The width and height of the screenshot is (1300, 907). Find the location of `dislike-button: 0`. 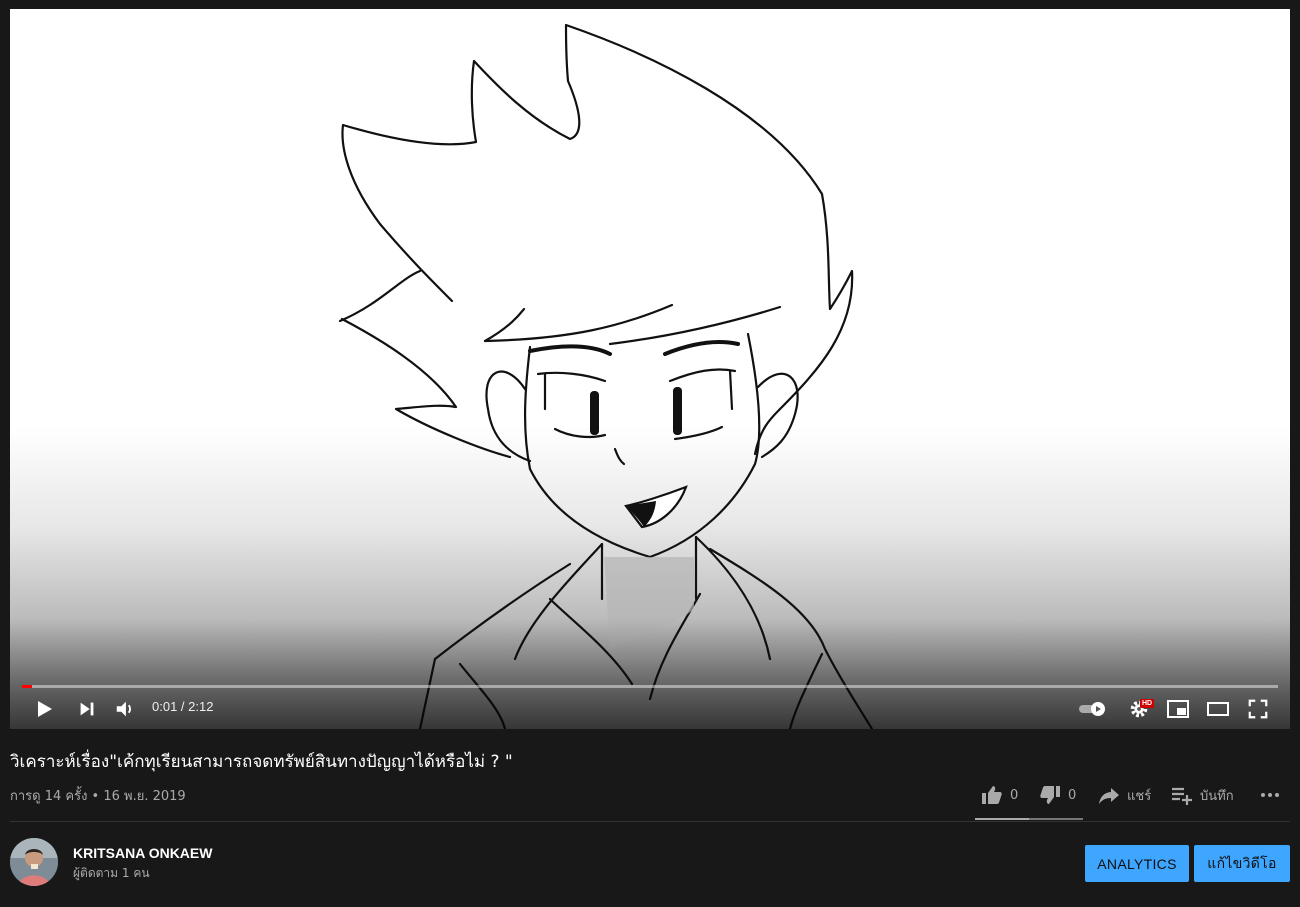

dislike-button: 0 is located at coordinates (1057, 795).